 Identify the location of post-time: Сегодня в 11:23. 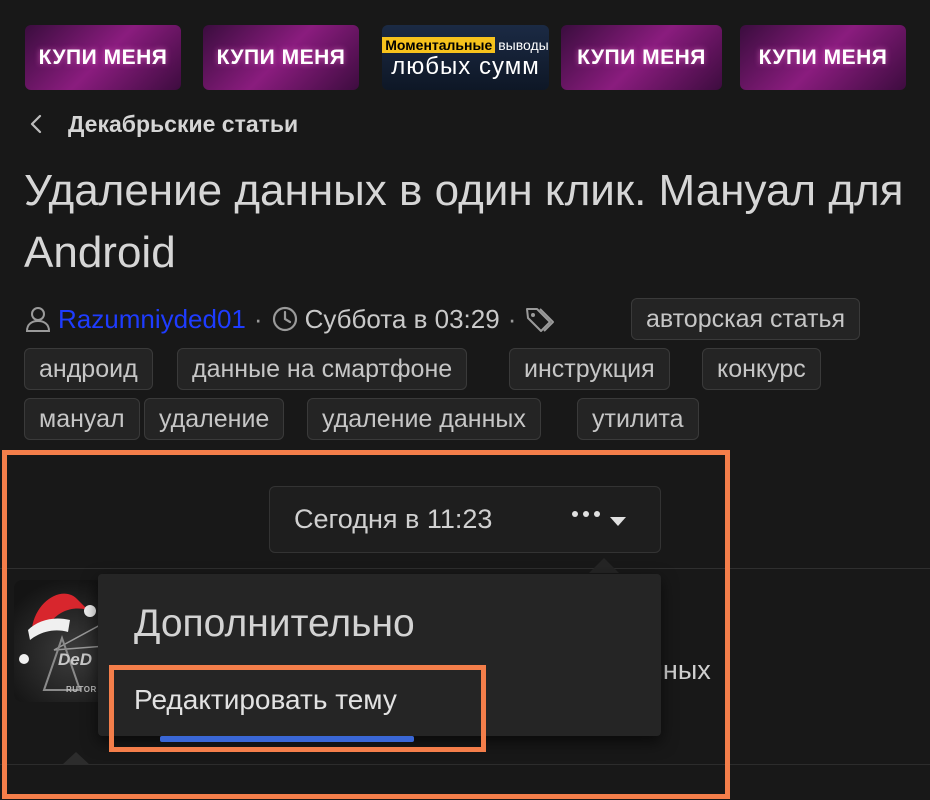
(393, 519).